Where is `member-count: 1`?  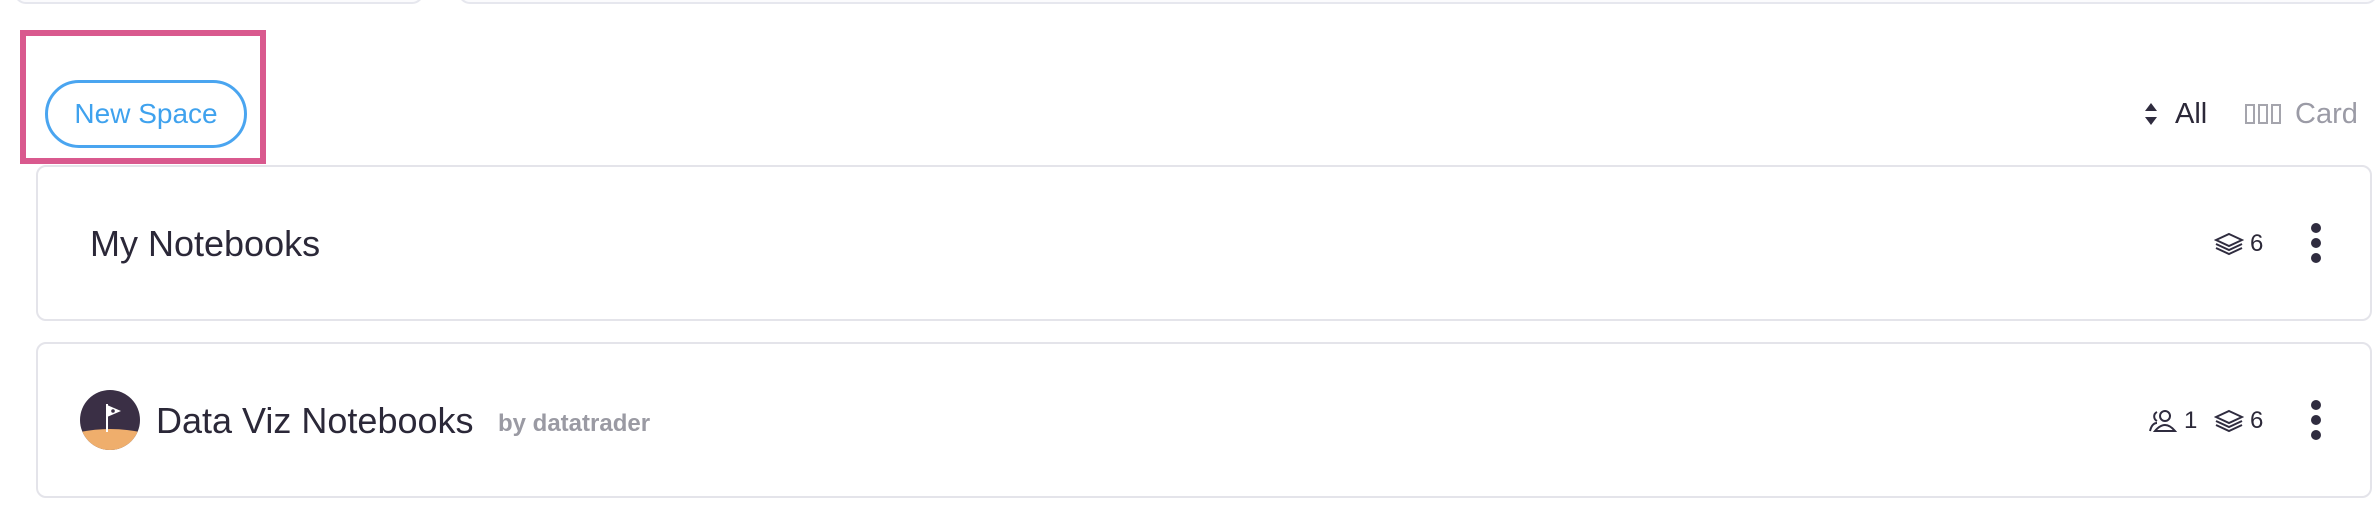 member-count: 1 is located at coordinates (2172, 421).